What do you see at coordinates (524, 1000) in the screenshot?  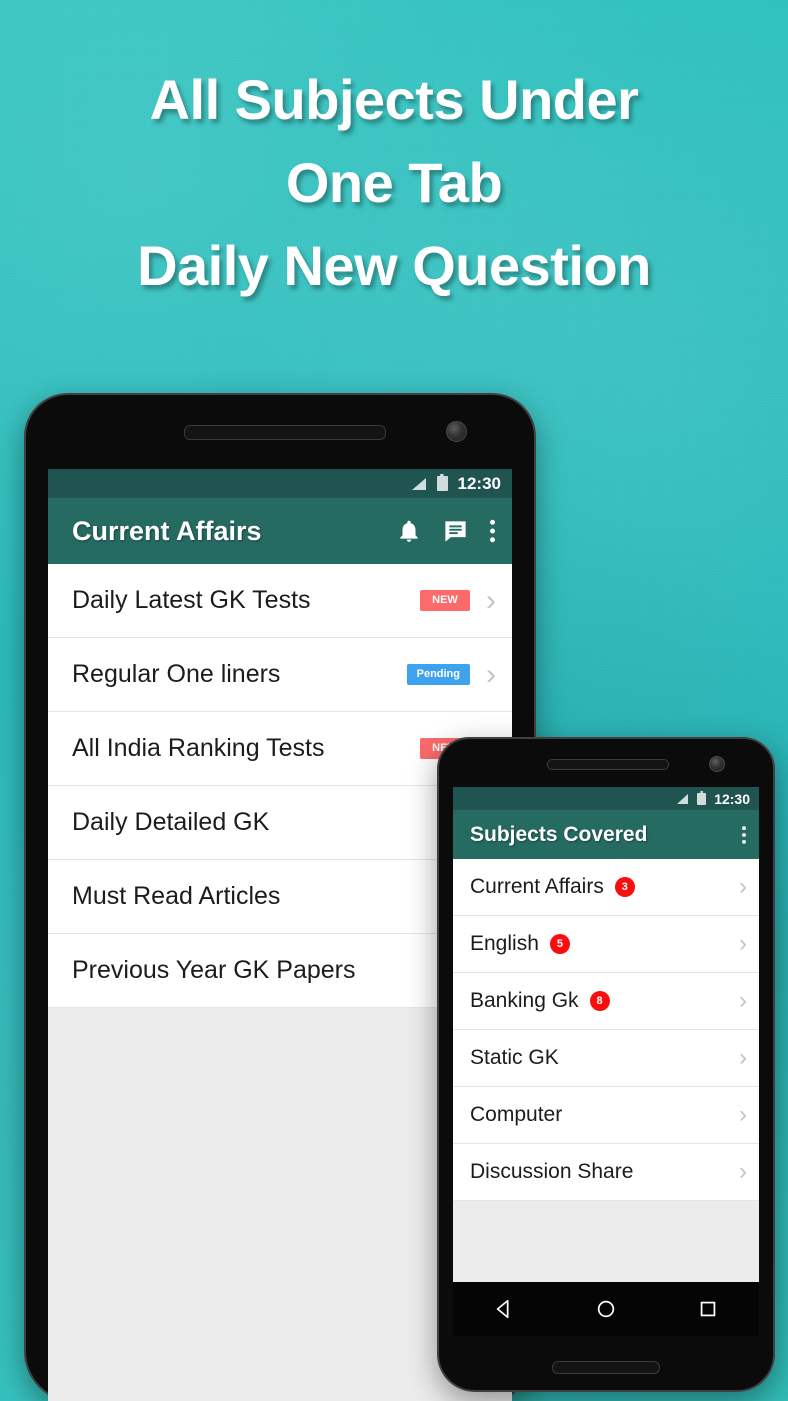 I see `list-item-label: Banking Gk` at bounding box center [524, 1000].